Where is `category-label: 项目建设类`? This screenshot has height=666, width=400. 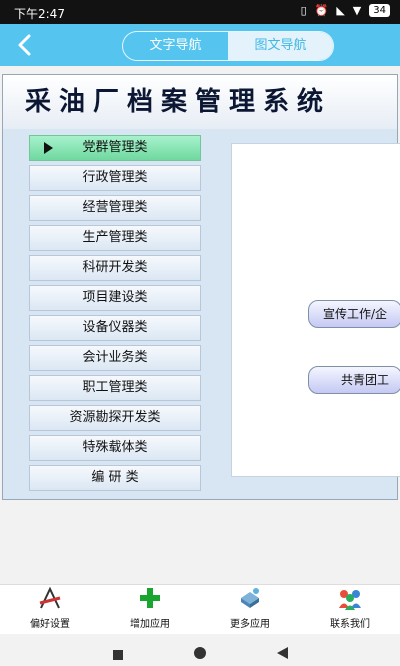
category-label: 项目建设类 is located at coordinates (115, 297).